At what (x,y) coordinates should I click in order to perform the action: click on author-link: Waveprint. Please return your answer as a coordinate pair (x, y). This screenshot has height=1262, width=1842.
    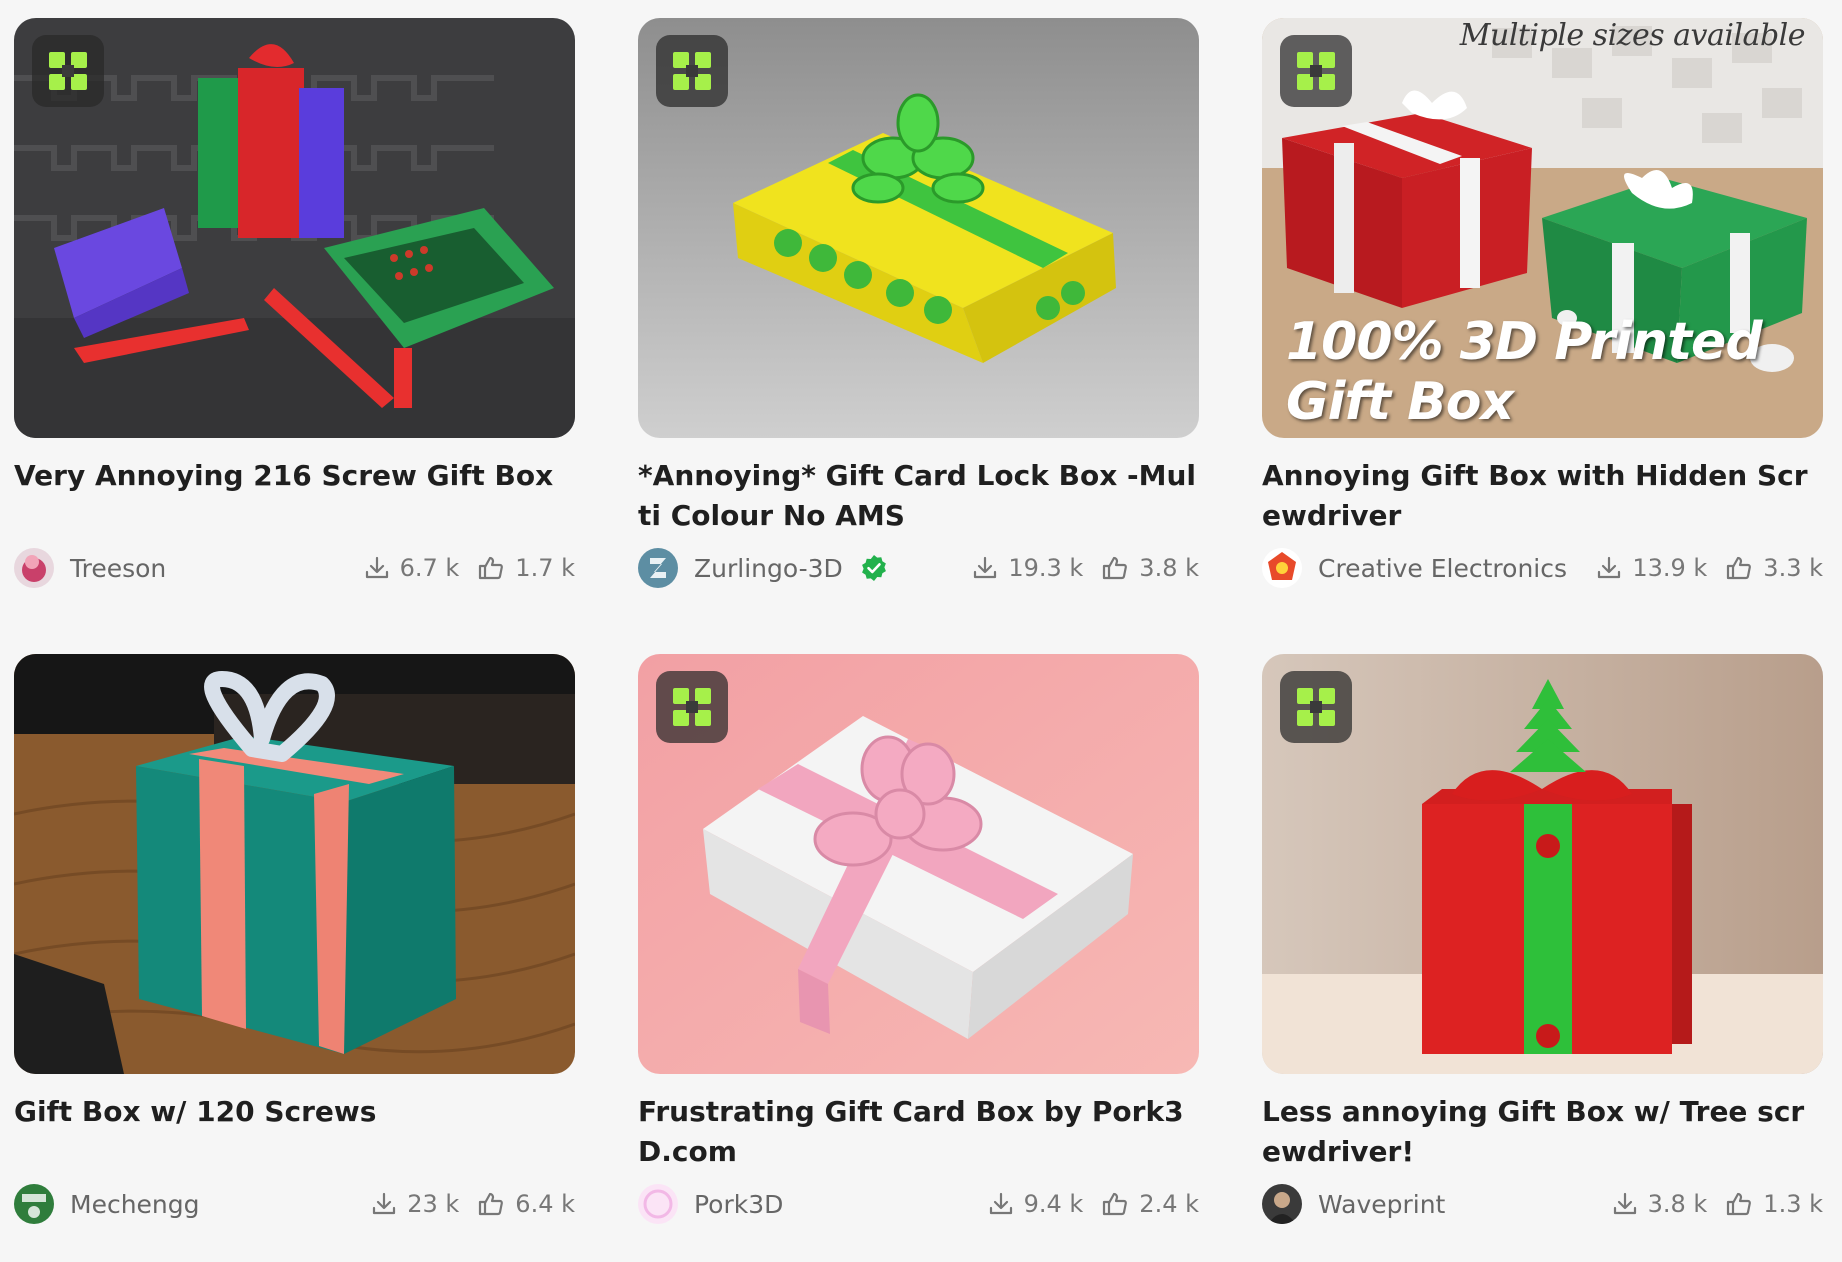
    Looking at the image, I should click on (1428, 1204).